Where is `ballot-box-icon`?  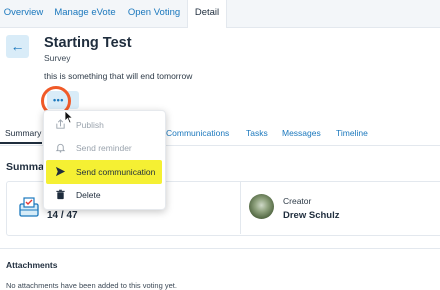
ballot-box-icon is located at coordinates (29, 207).